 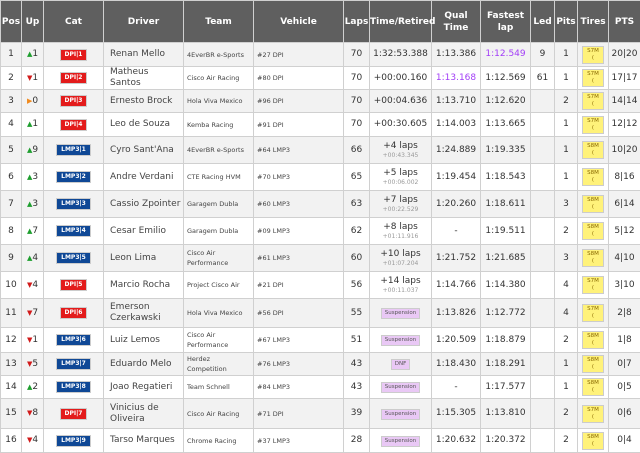 I want to click on header-driver: Driver, so click(x=144, y=22).